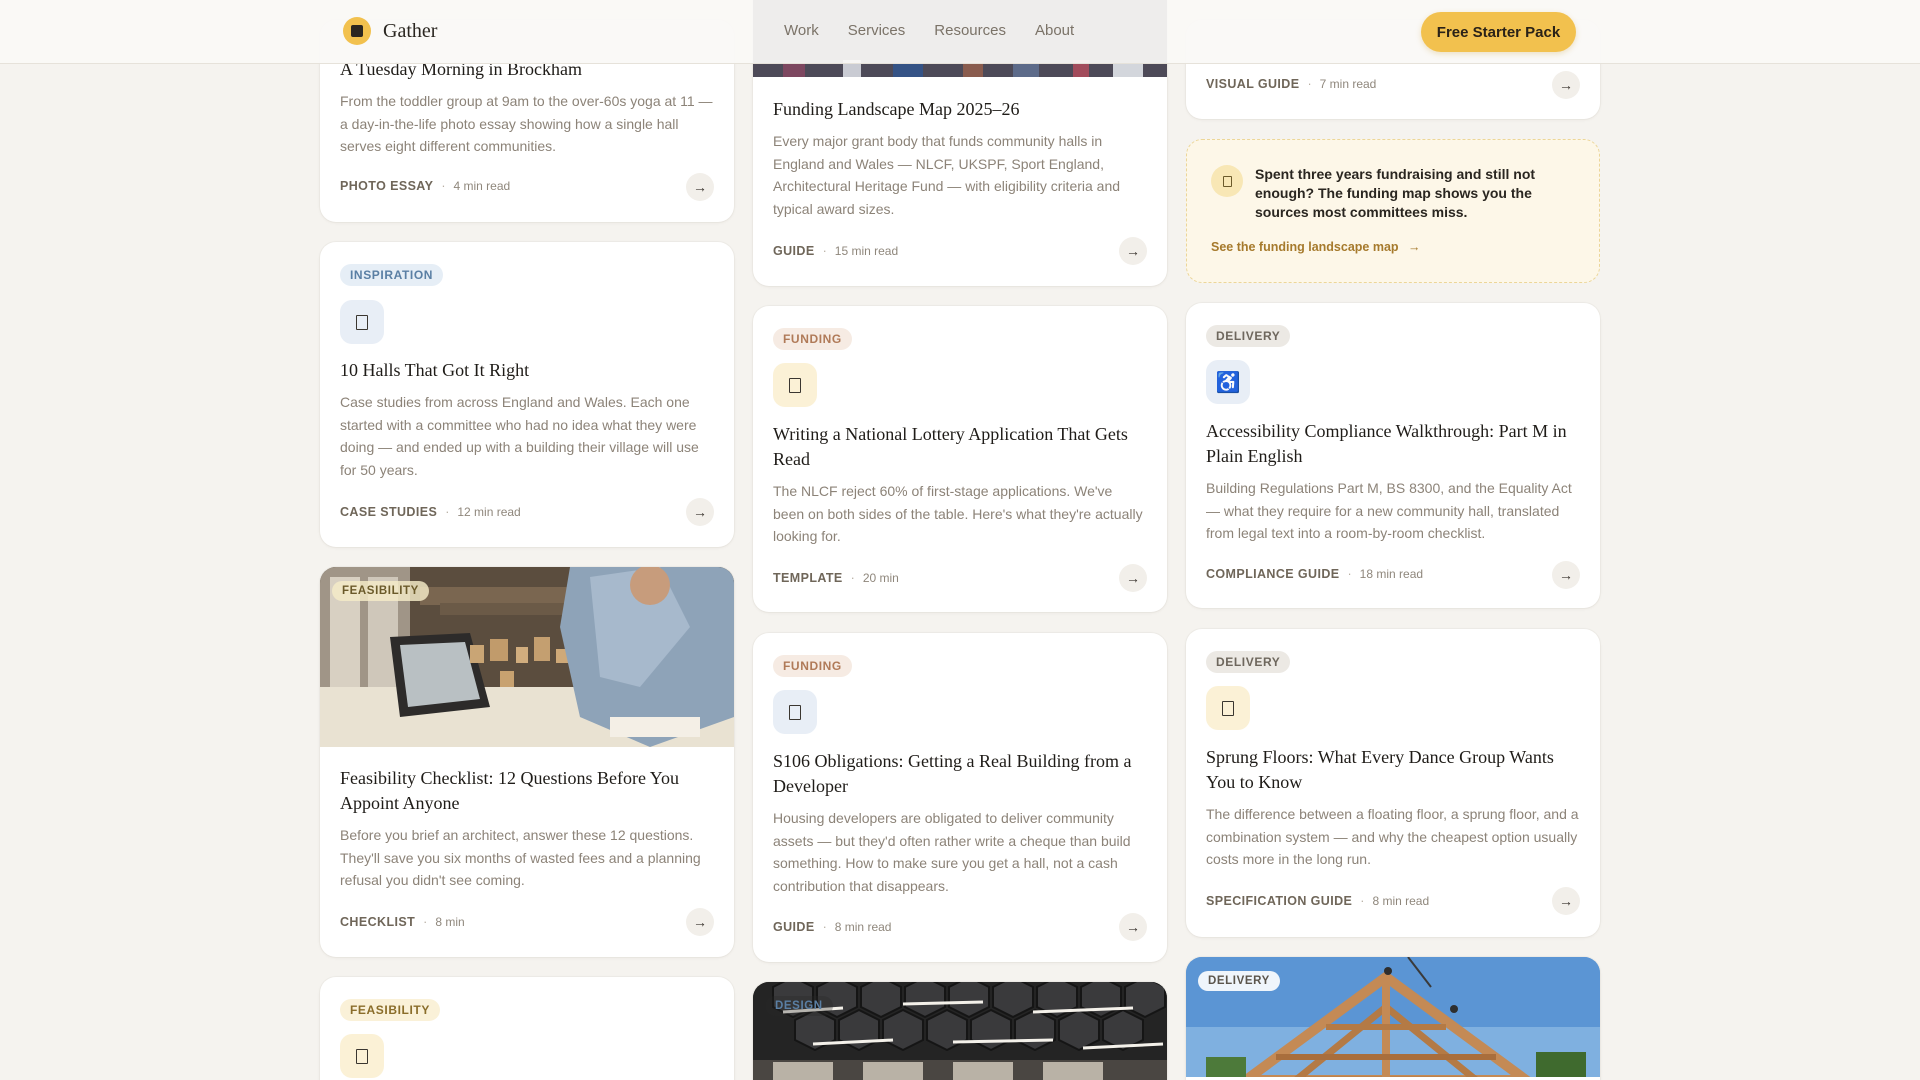 The width and height of the screenshot is (1920, 1080). Describe the element at coordinates (896, 109) in the screenshot. I see `card-title: Funding Landscape Map 2025–26` at that location.